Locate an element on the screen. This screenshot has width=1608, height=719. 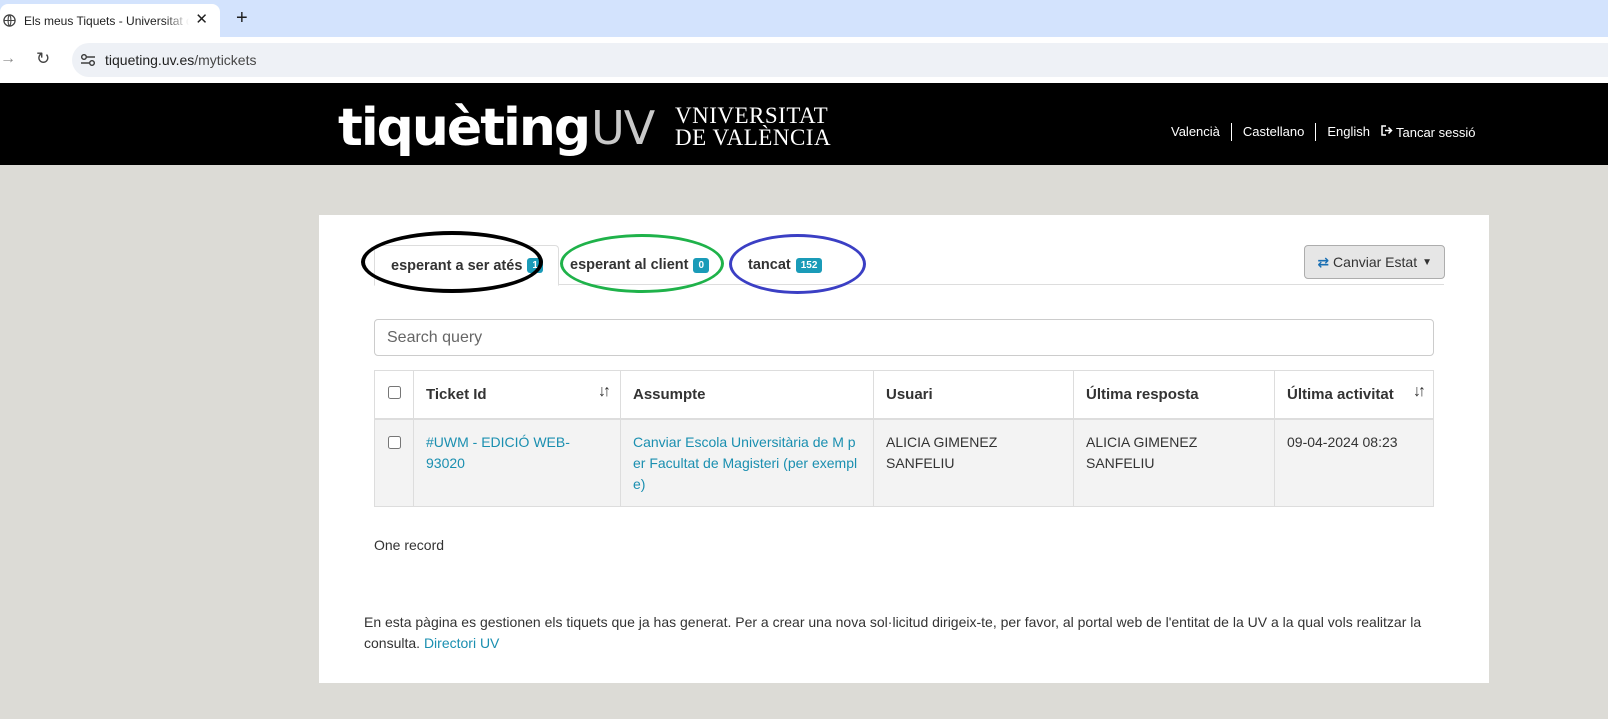
count-badge: 0 is located at coordinates (701, 265).